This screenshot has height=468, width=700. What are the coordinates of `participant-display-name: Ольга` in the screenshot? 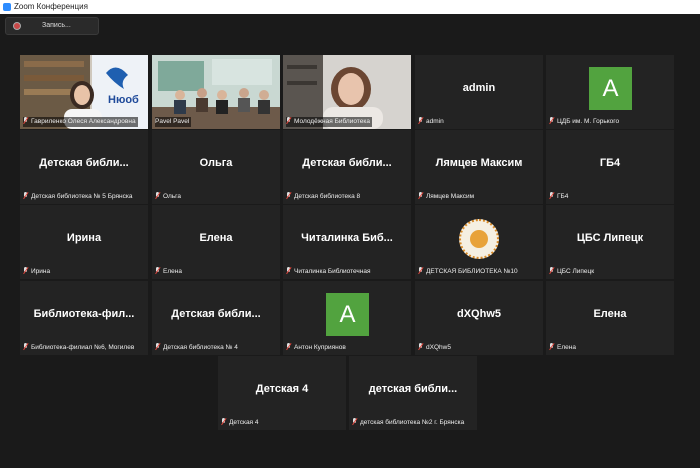 It's located at (216, 163).